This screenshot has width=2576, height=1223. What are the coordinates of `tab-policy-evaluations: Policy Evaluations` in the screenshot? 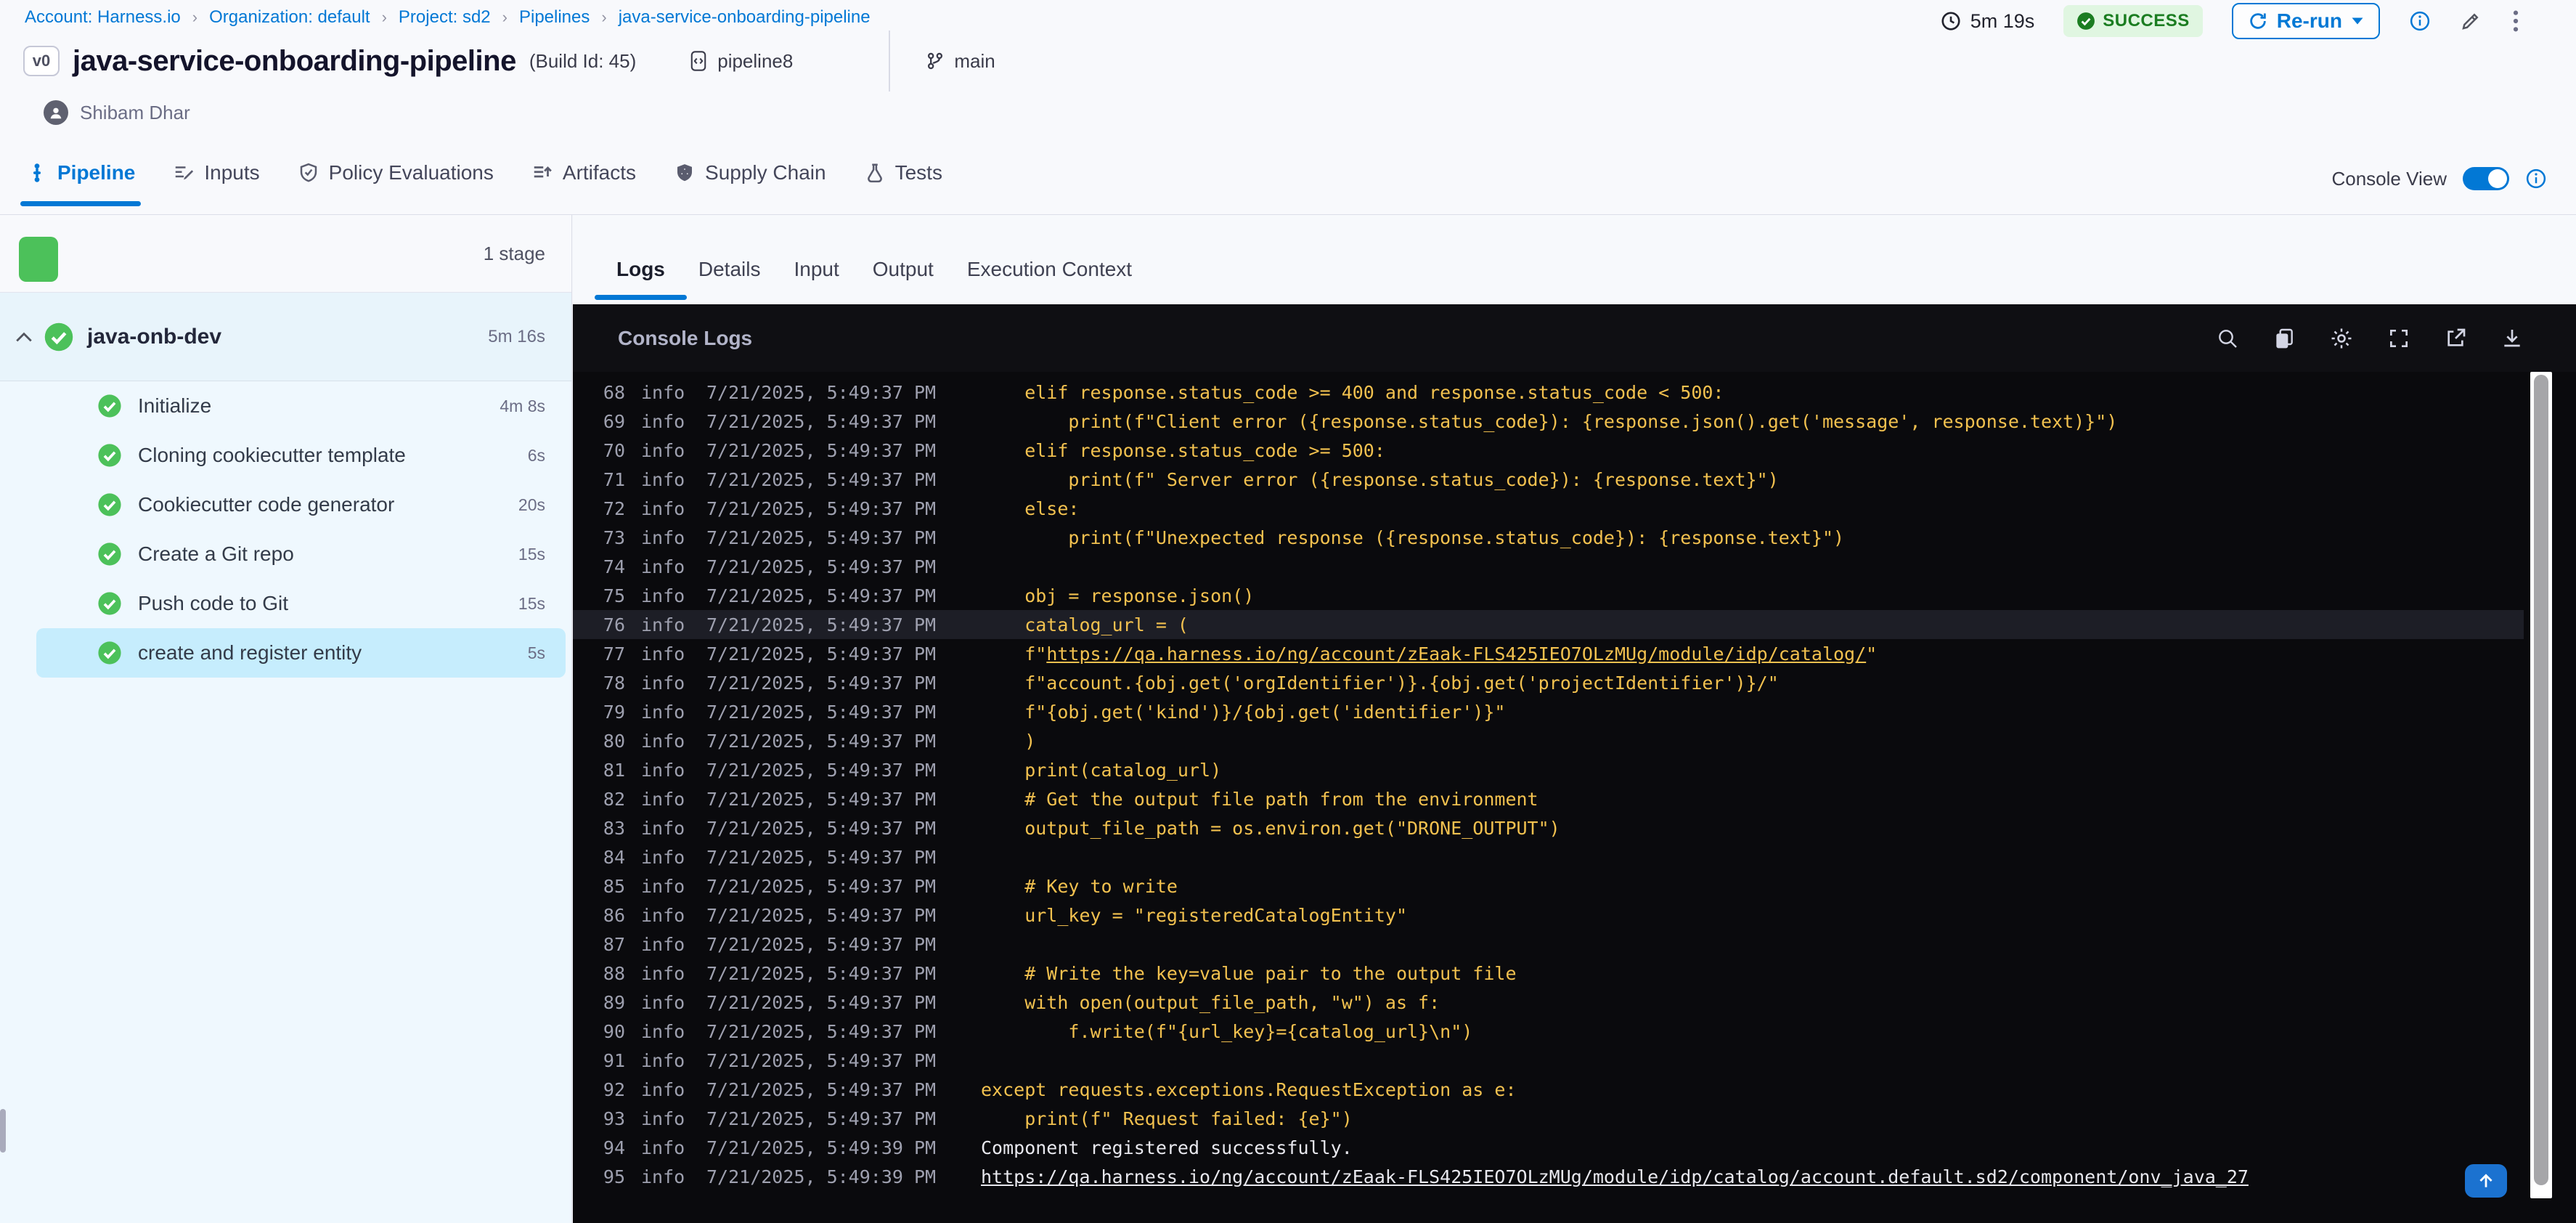 It's located at (396, 172).